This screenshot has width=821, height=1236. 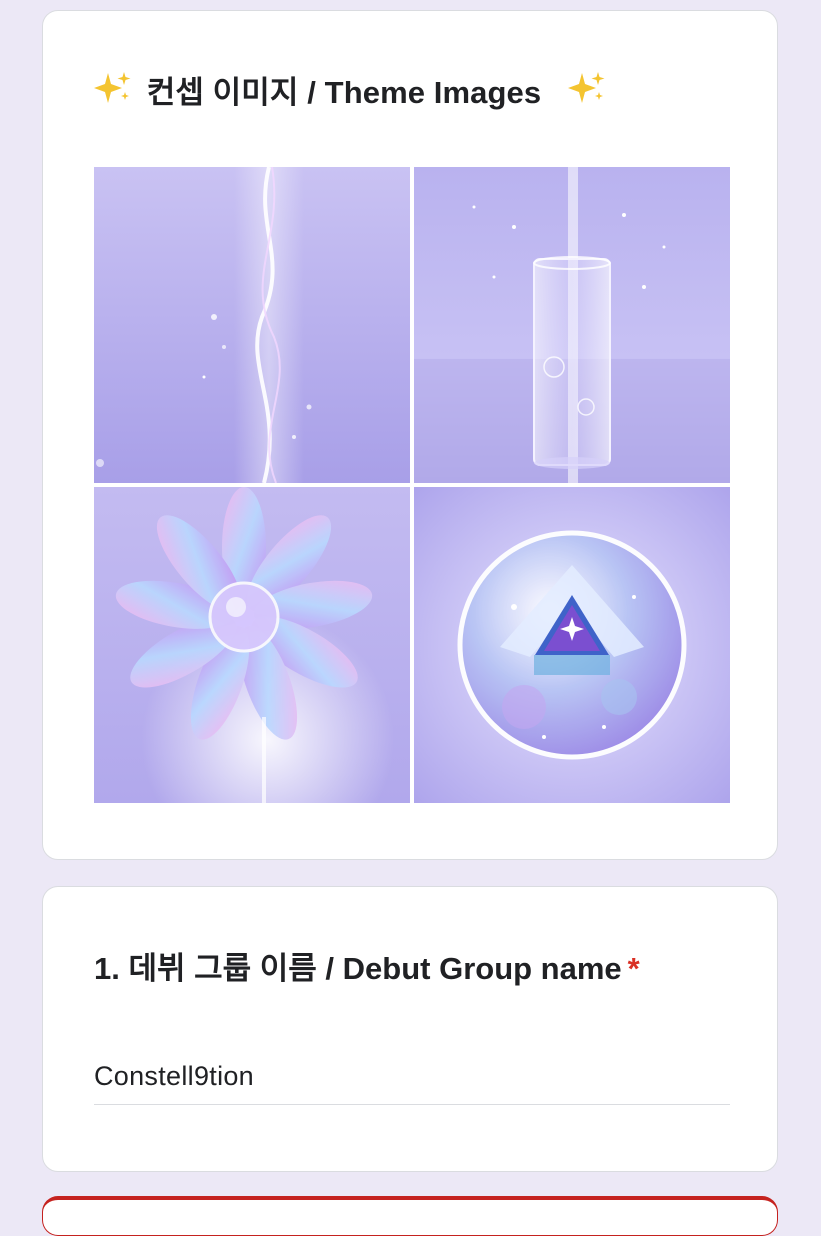 What do you see at coordinates (344, 92) in the screenshot?
I see `section-title-text: 컨셉 이미지 / Theme Images` at bounding box center [344, 92].